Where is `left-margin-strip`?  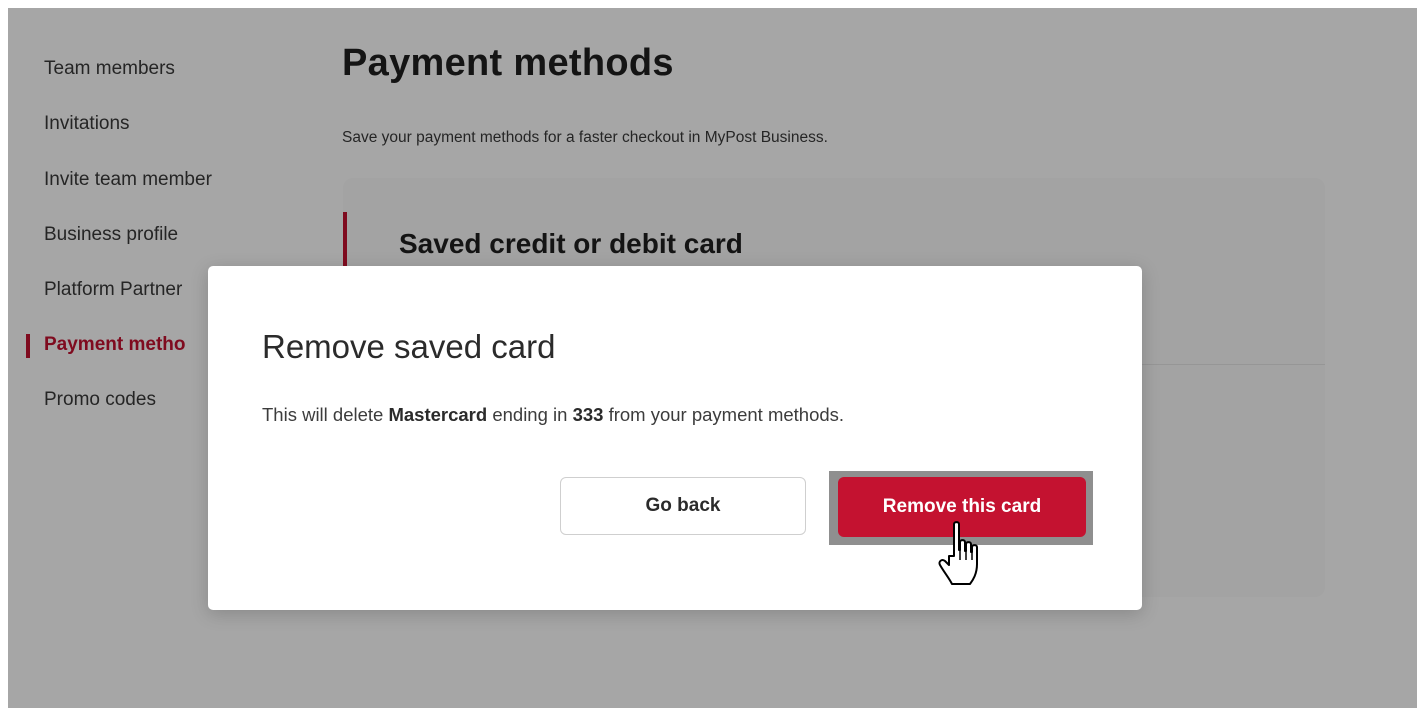 left-margin-strip is located at coordinates (4, 354).